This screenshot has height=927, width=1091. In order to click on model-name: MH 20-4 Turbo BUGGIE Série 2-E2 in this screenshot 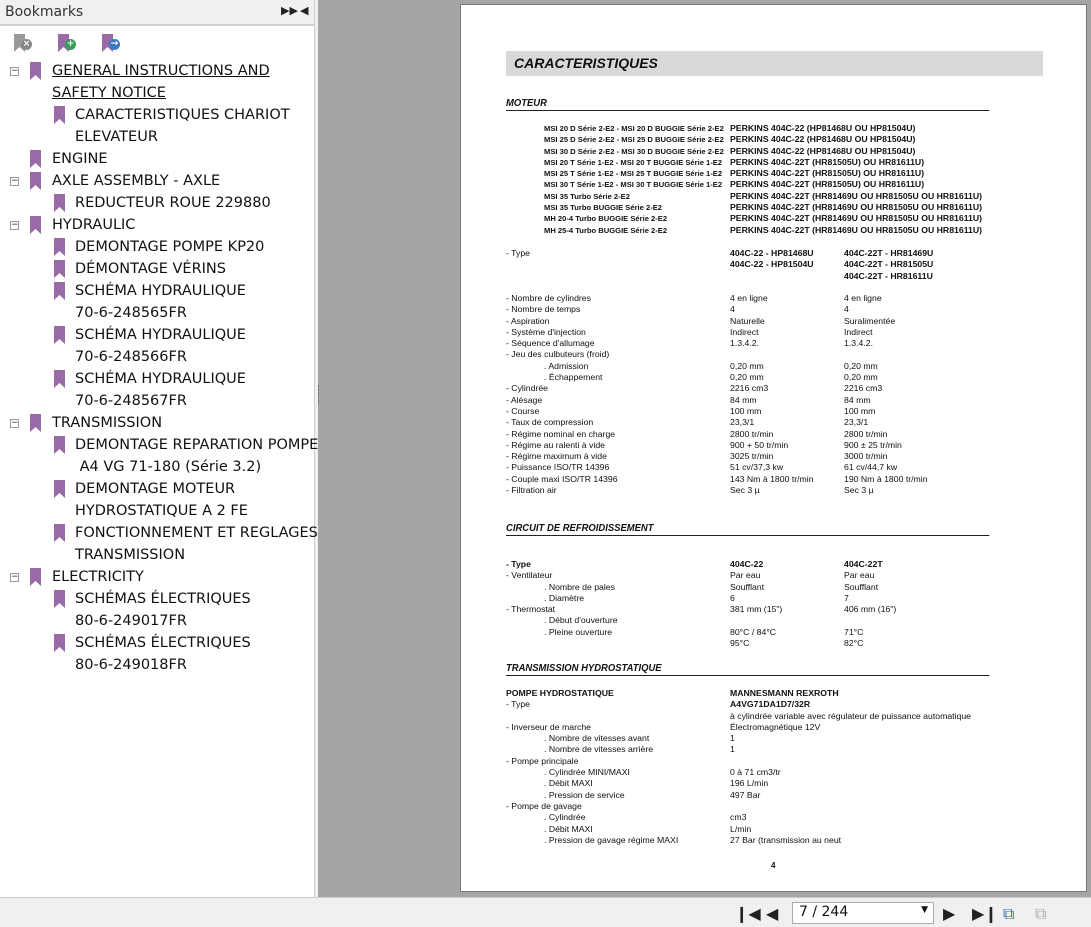, I will do `click(606, 219)`.